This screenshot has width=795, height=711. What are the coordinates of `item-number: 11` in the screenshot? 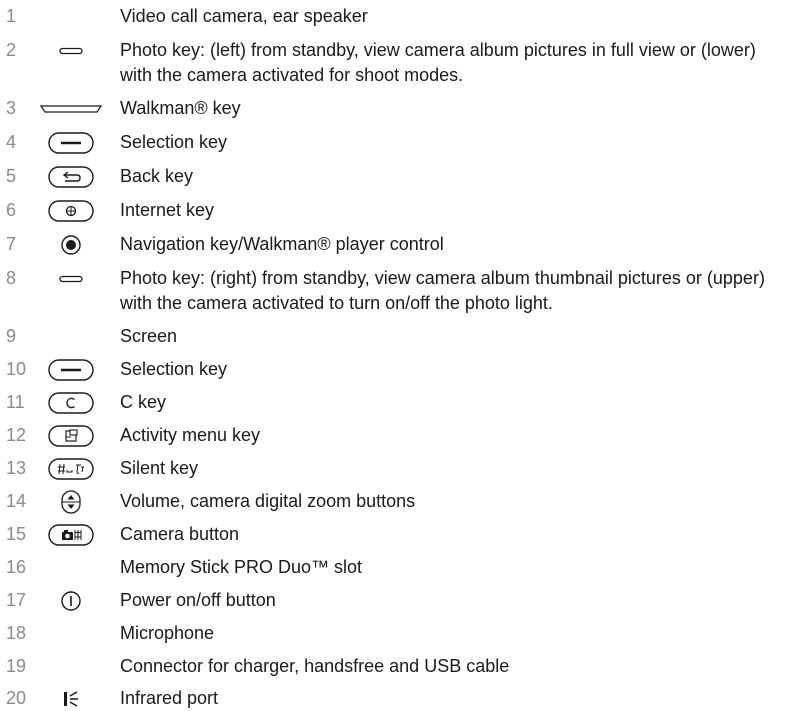 It's located at (15, 402).